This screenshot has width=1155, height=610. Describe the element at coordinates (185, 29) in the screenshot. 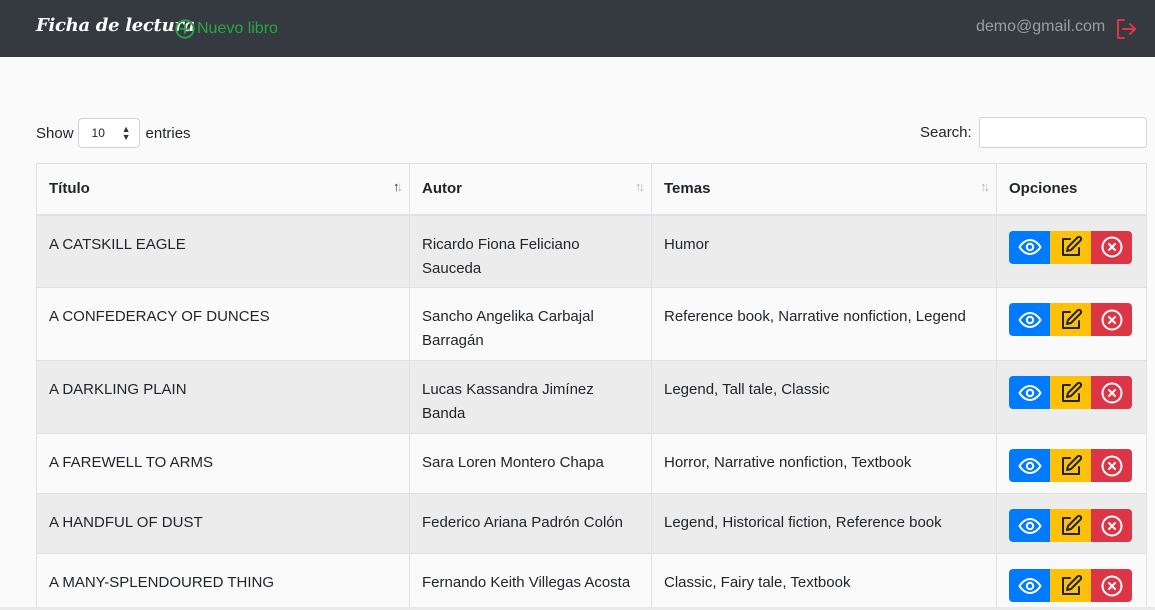

I see `plus-circle-icon` at that location.